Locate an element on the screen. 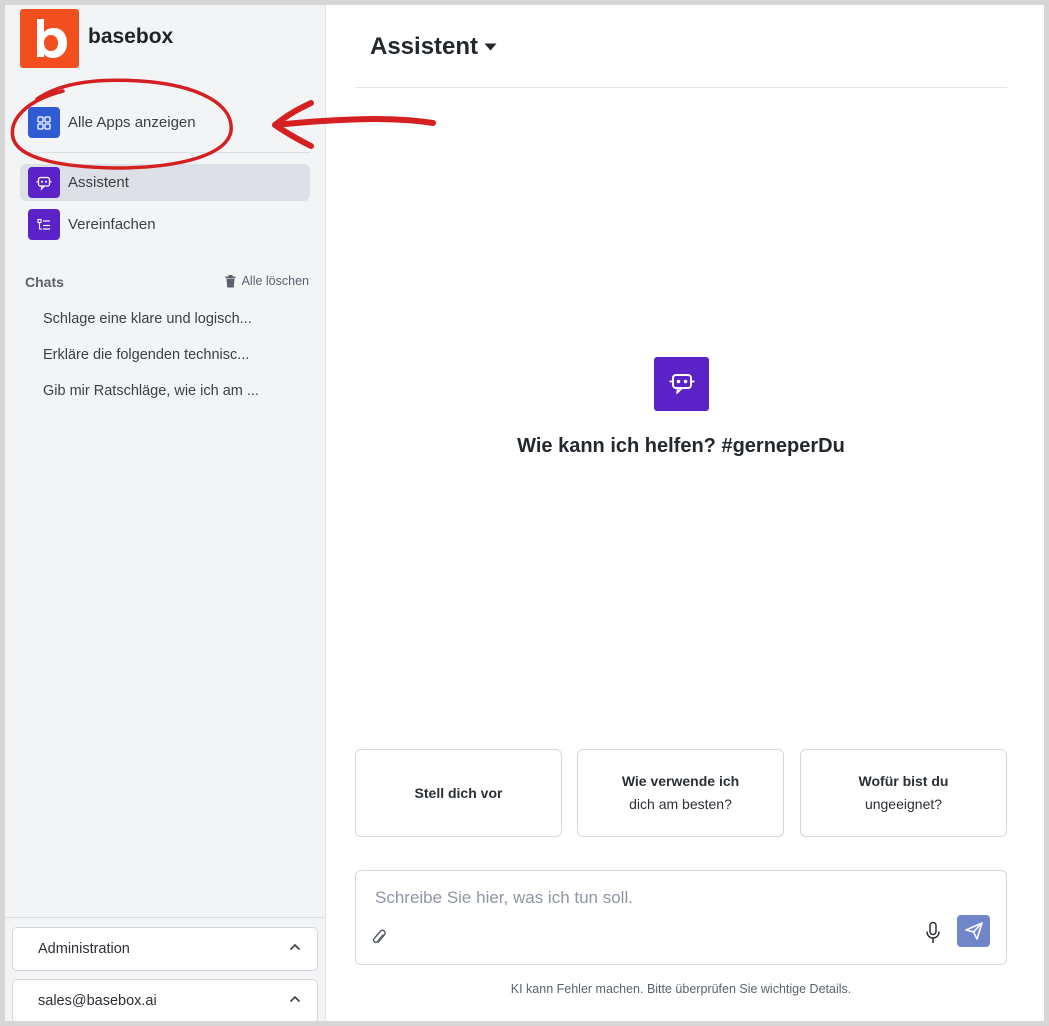 Image resolution: width=1049 pixels, height=1026 pixels. chats-section-title: Chats is located at coordinates (44, 282).